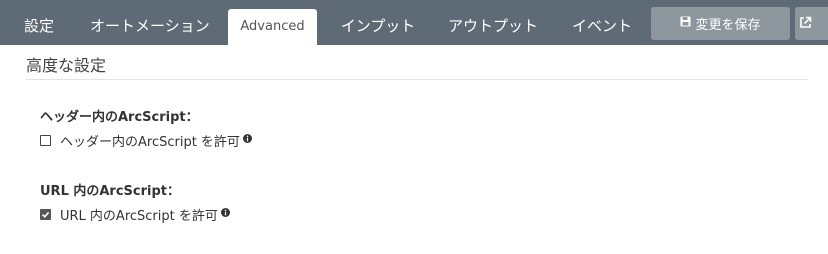  I want to click on url-arcscript-checkbox, so click(45, 214).